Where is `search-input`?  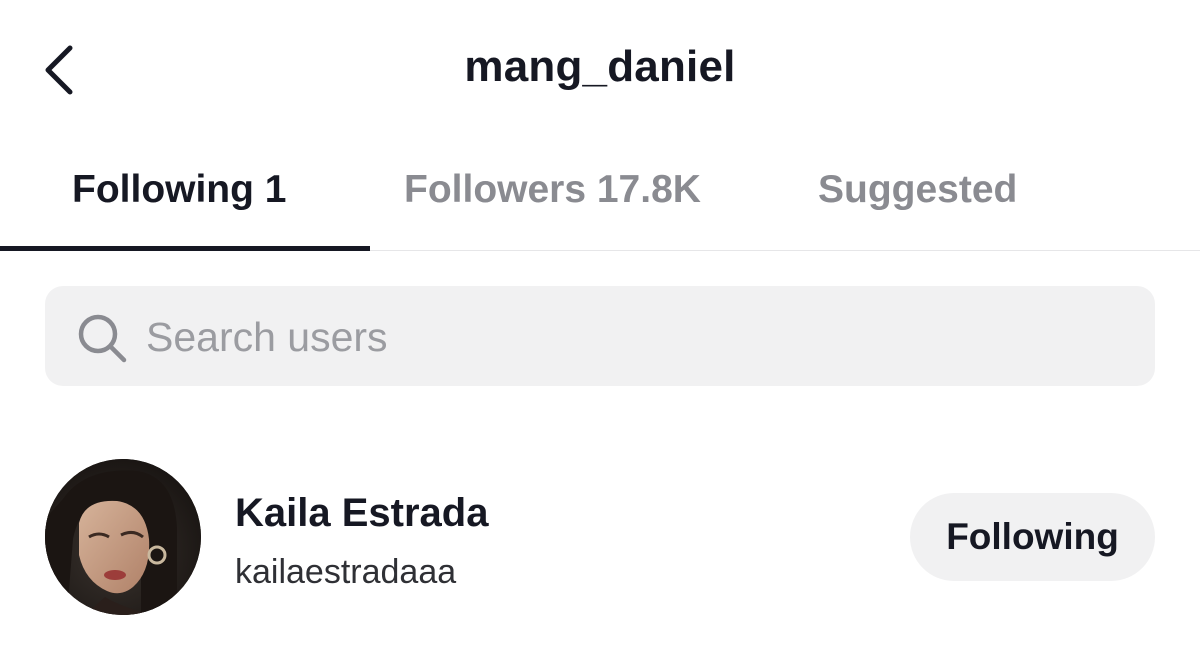
search-input is located at coordinates (636, 337).